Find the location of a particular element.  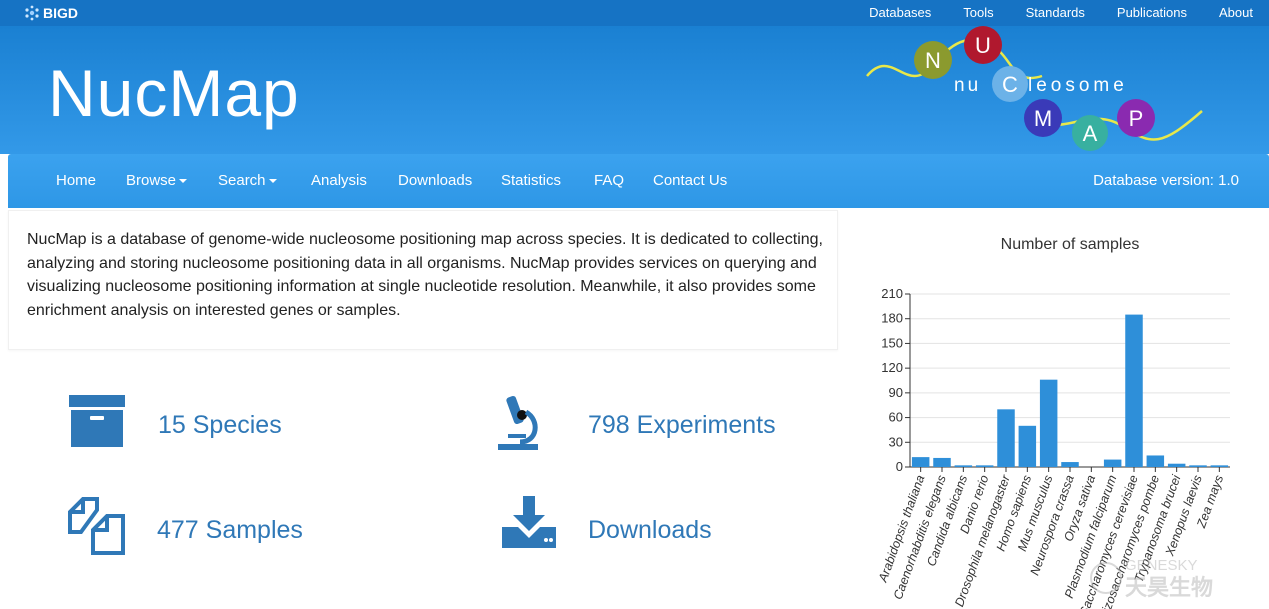

logo-text-nu: nu is located at coordinates (967, 85).